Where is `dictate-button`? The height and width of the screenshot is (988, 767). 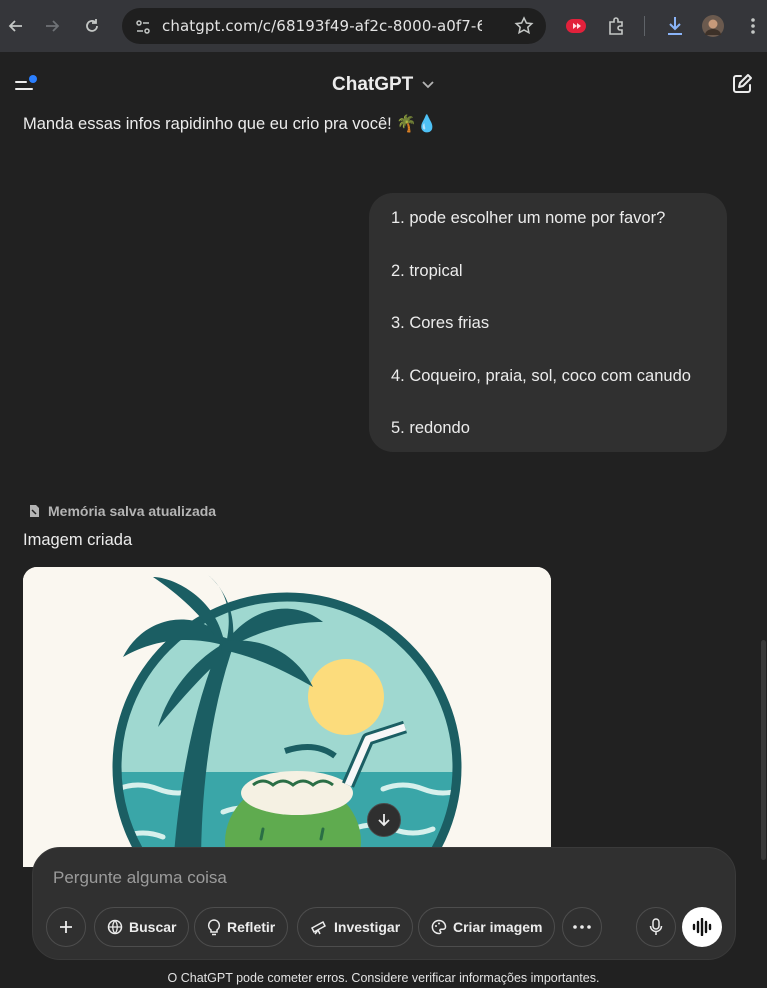 dictate-button is located at coordinates (656, 927).